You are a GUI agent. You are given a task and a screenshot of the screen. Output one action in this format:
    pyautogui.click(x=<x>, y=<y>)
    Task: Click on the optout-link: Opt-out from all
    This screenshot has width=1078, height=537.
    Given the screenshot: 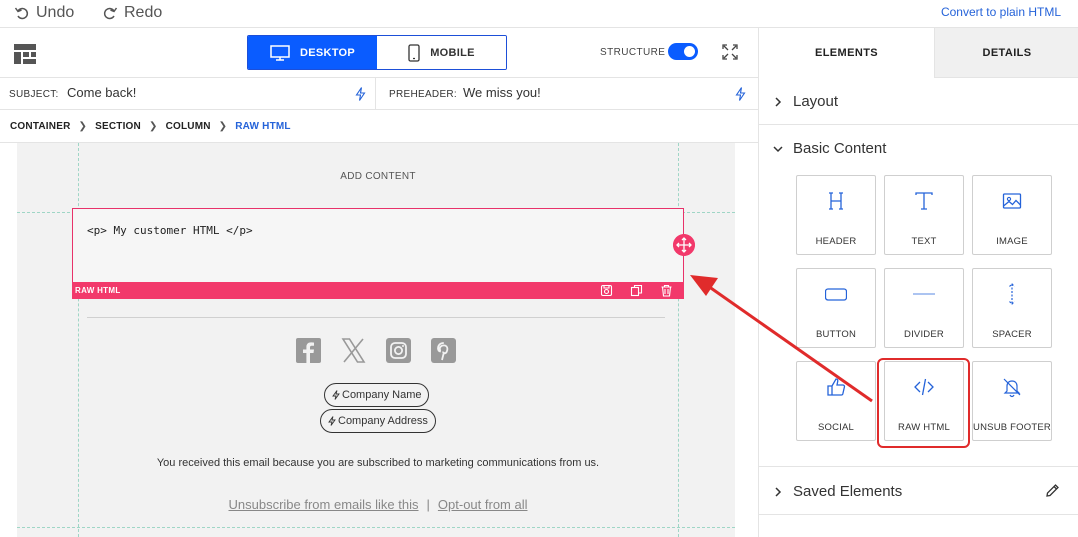 What is the action you would take?
    pyautogui.click(x=483, y=504)
    